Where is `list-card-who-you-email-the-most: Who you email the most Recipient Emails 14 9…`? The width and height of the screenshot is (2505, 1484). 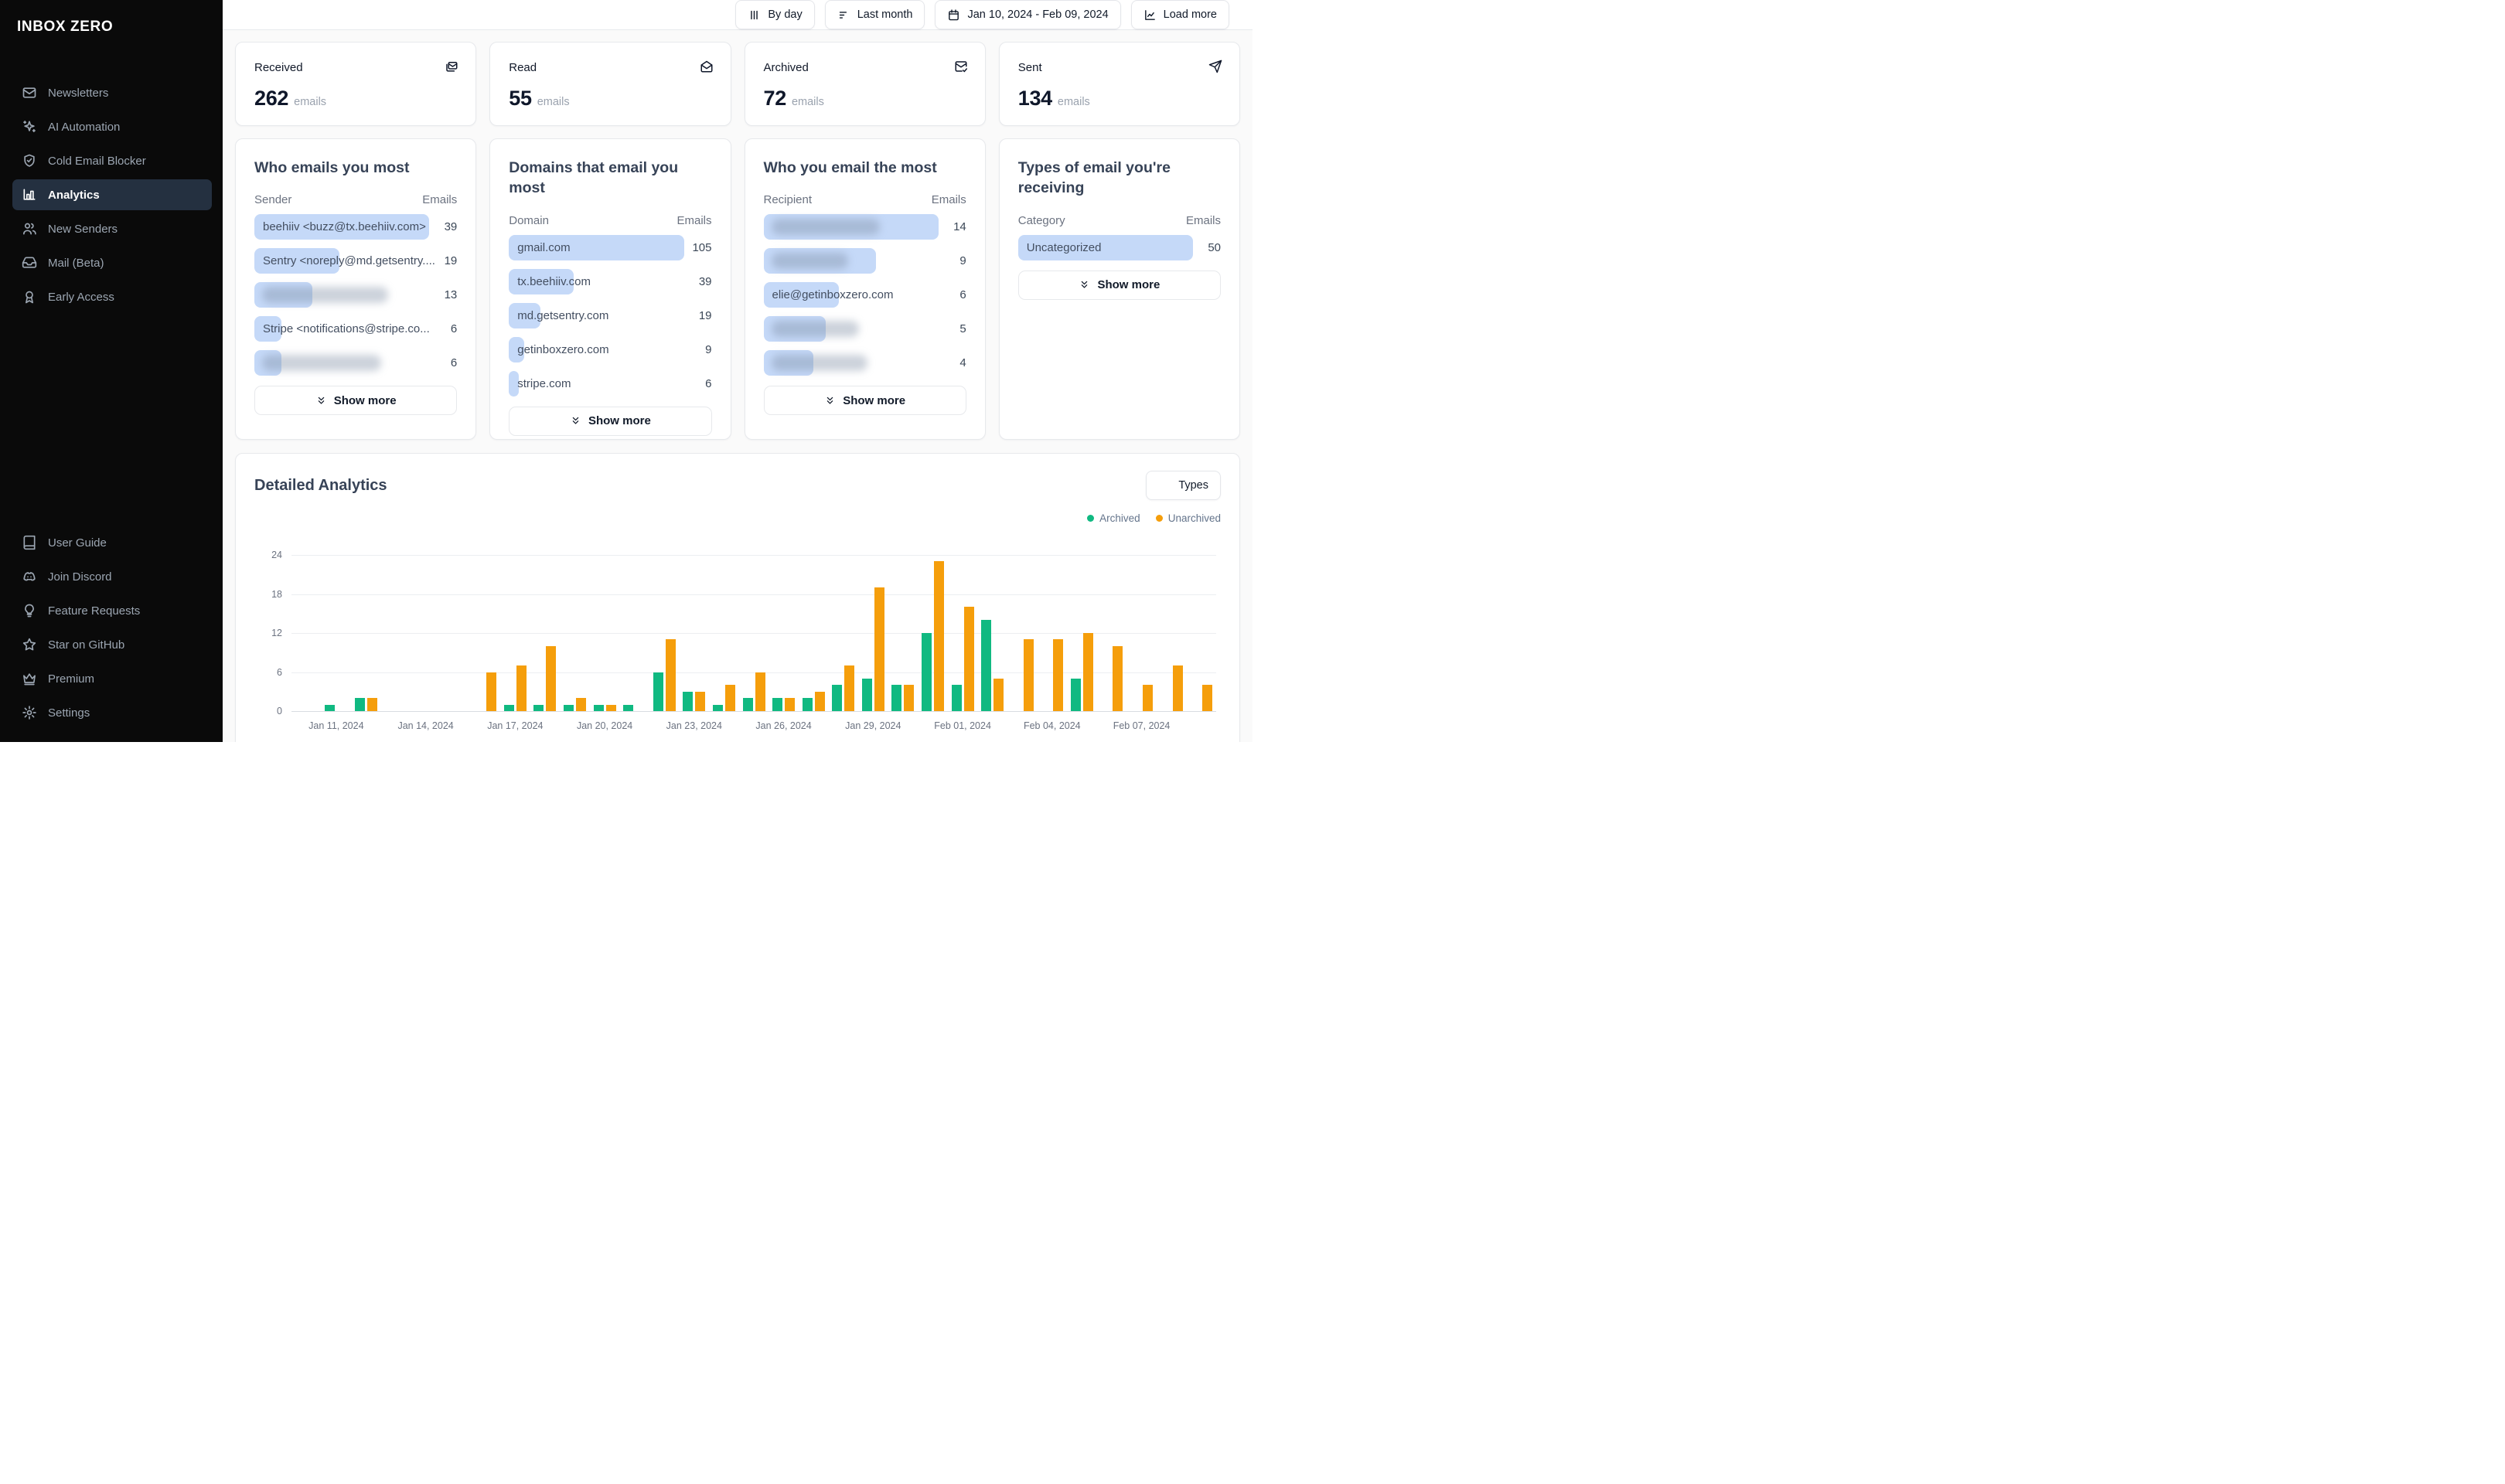 list-card-who-you-email-the-most: Who you email the most Recipient Emails 14 9… is located at coordinates (865, 289).